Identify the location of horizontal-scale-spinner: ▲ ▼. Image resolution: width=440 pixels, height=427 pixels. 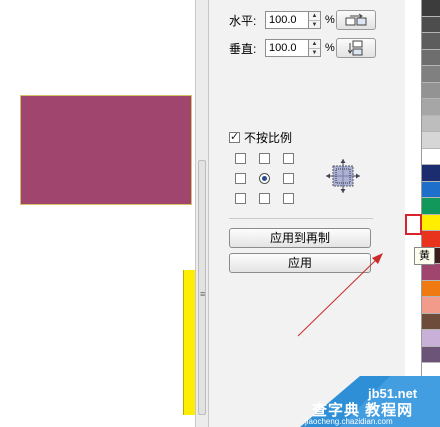
(315, 20).